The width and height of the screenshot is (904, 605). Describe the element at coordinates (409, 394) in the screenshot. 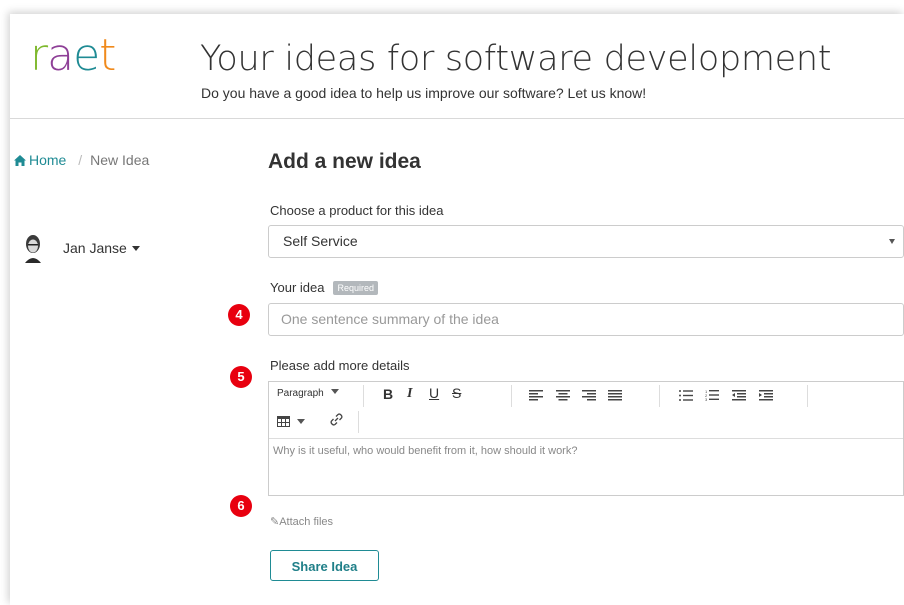

I see `italic-icon: I` at that location.